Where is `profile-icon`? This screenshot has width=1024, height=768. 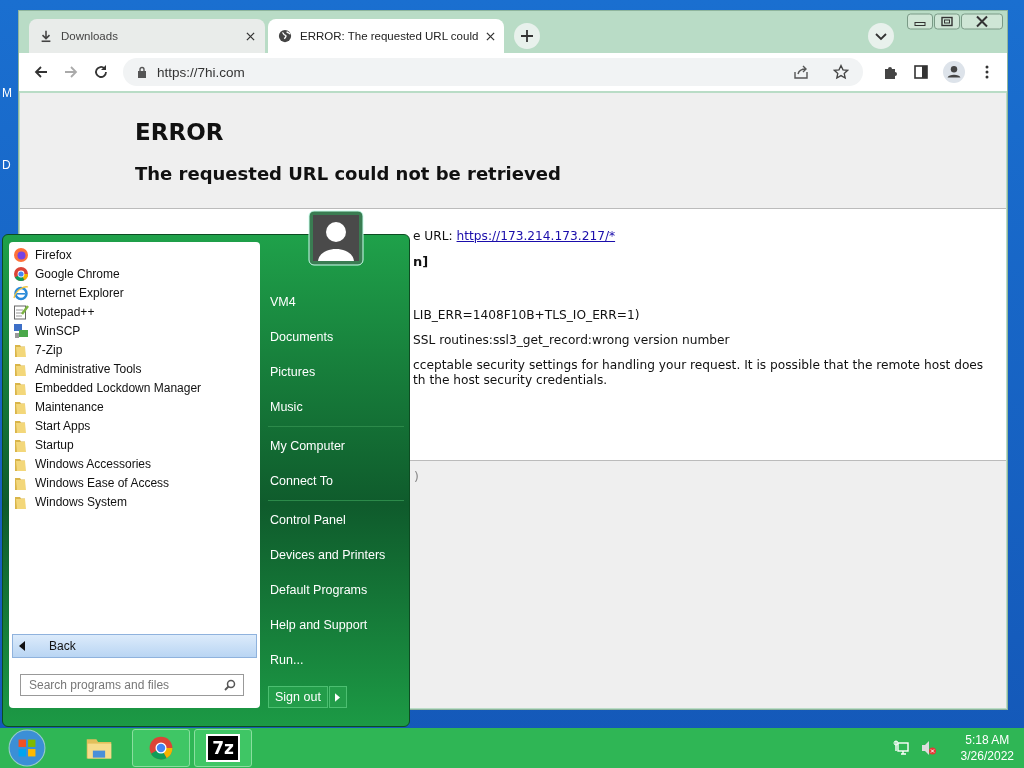 profile-icon is located at coordinates (954, 72).